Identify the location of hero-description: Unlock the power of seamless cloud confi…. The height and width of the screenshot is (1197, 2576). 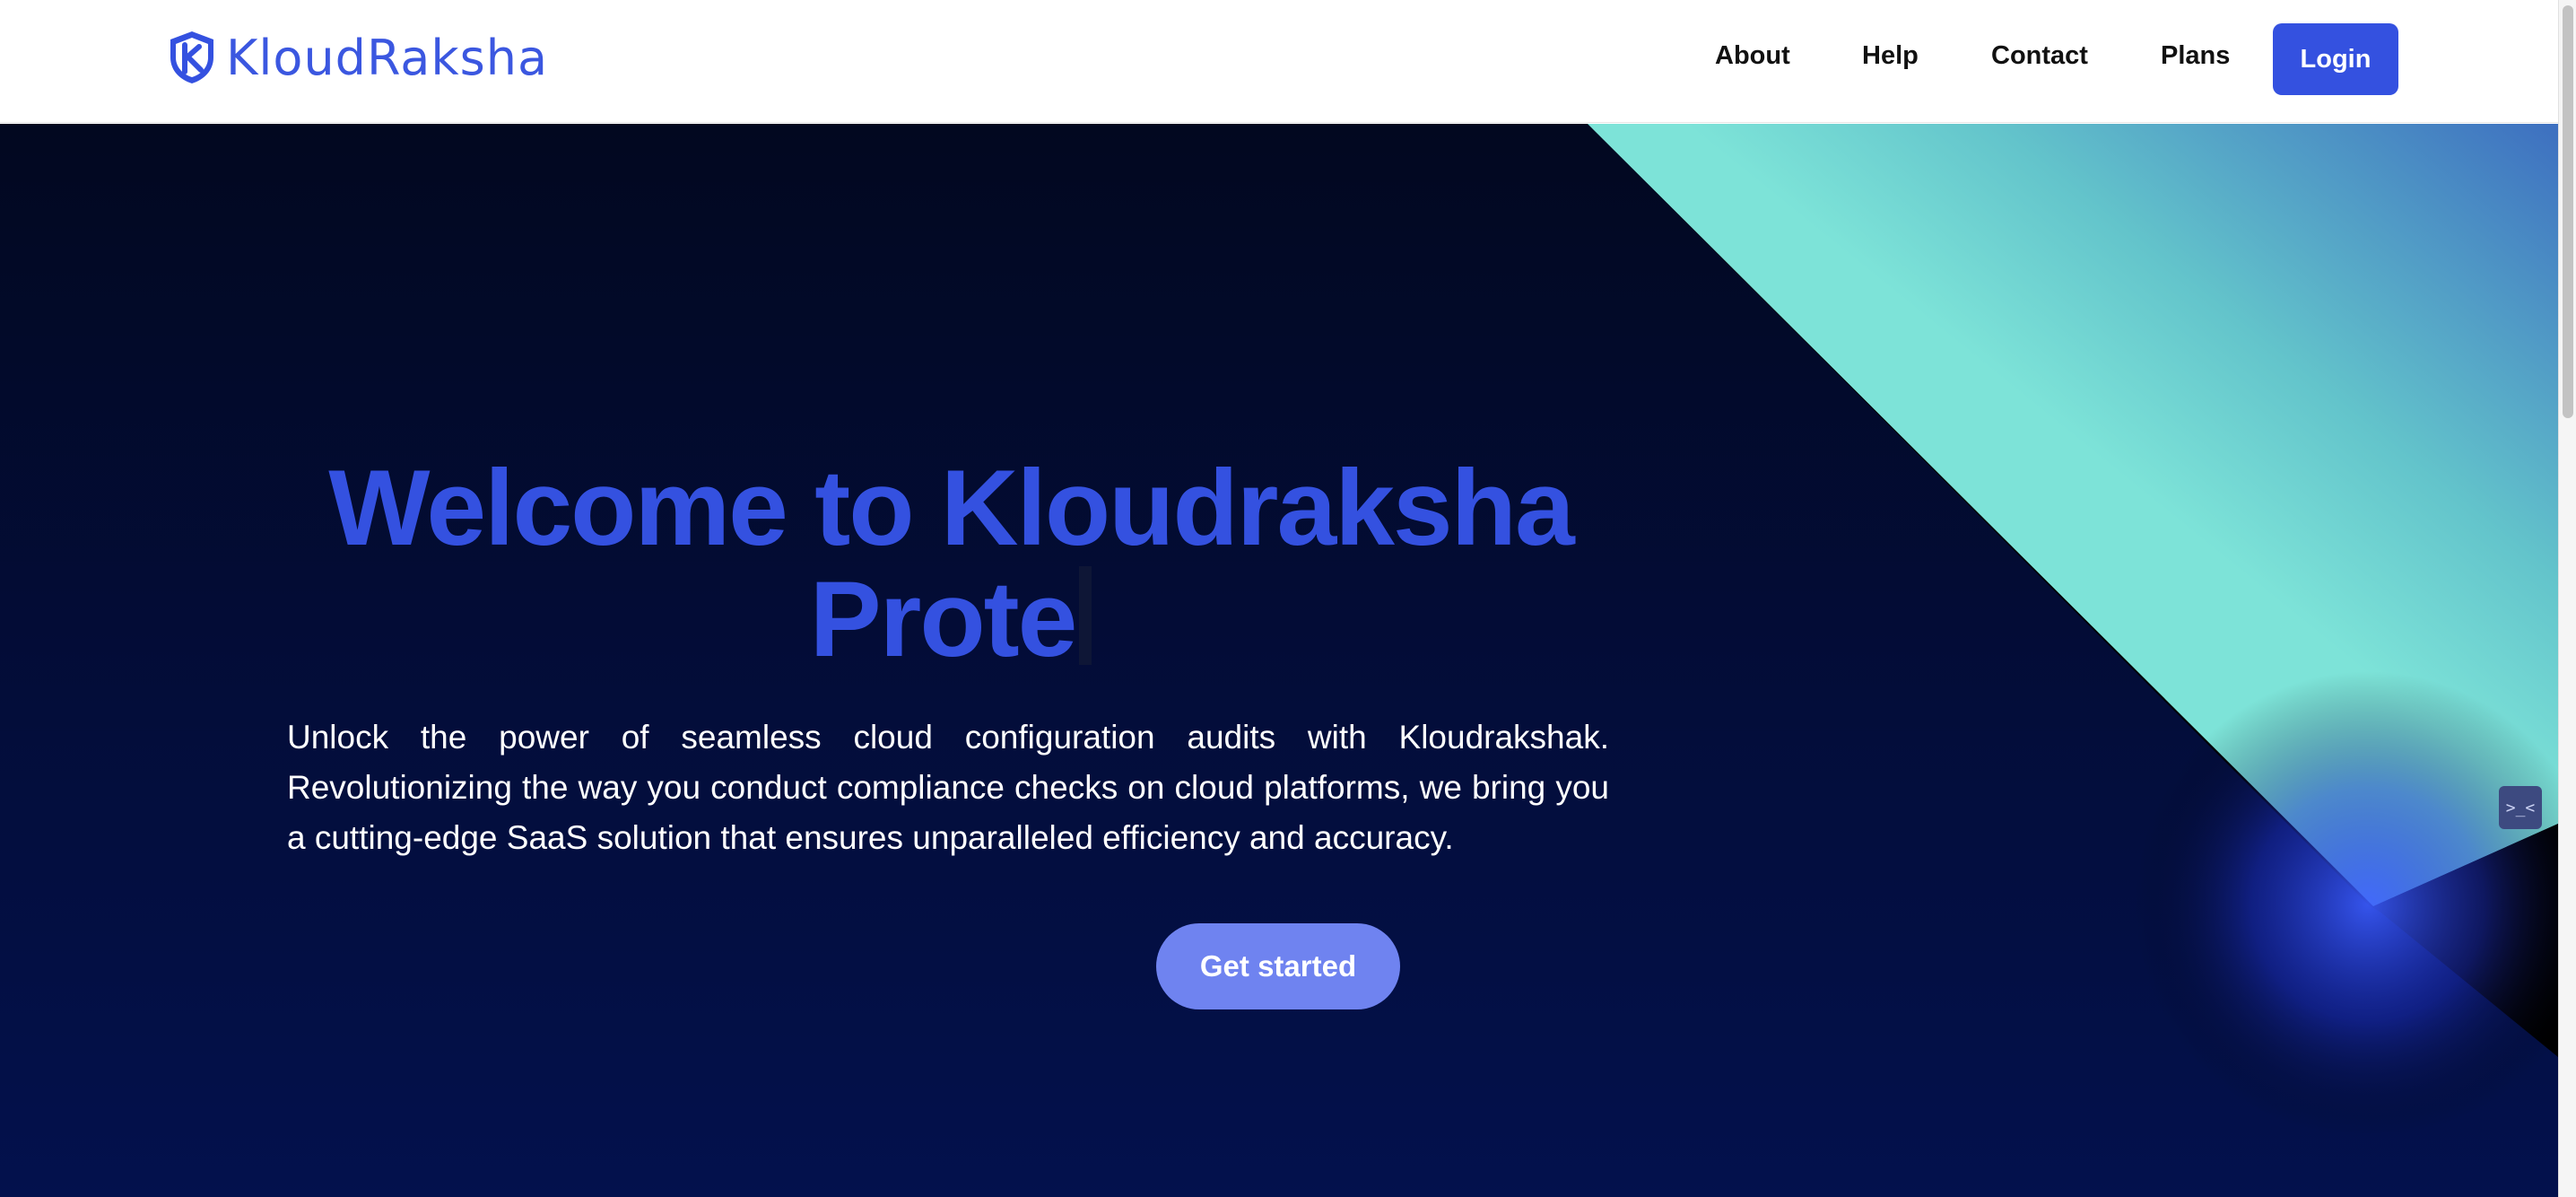
(948, 787).